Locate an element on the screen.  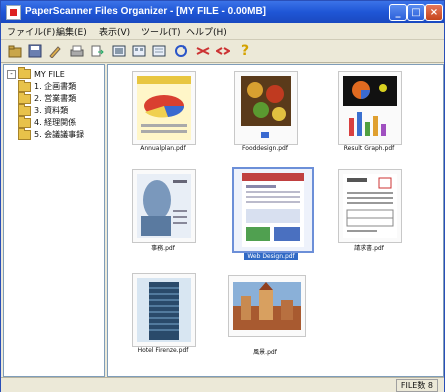
file-name-selected: Web Design.pdf is located at coordinates (271, 256).